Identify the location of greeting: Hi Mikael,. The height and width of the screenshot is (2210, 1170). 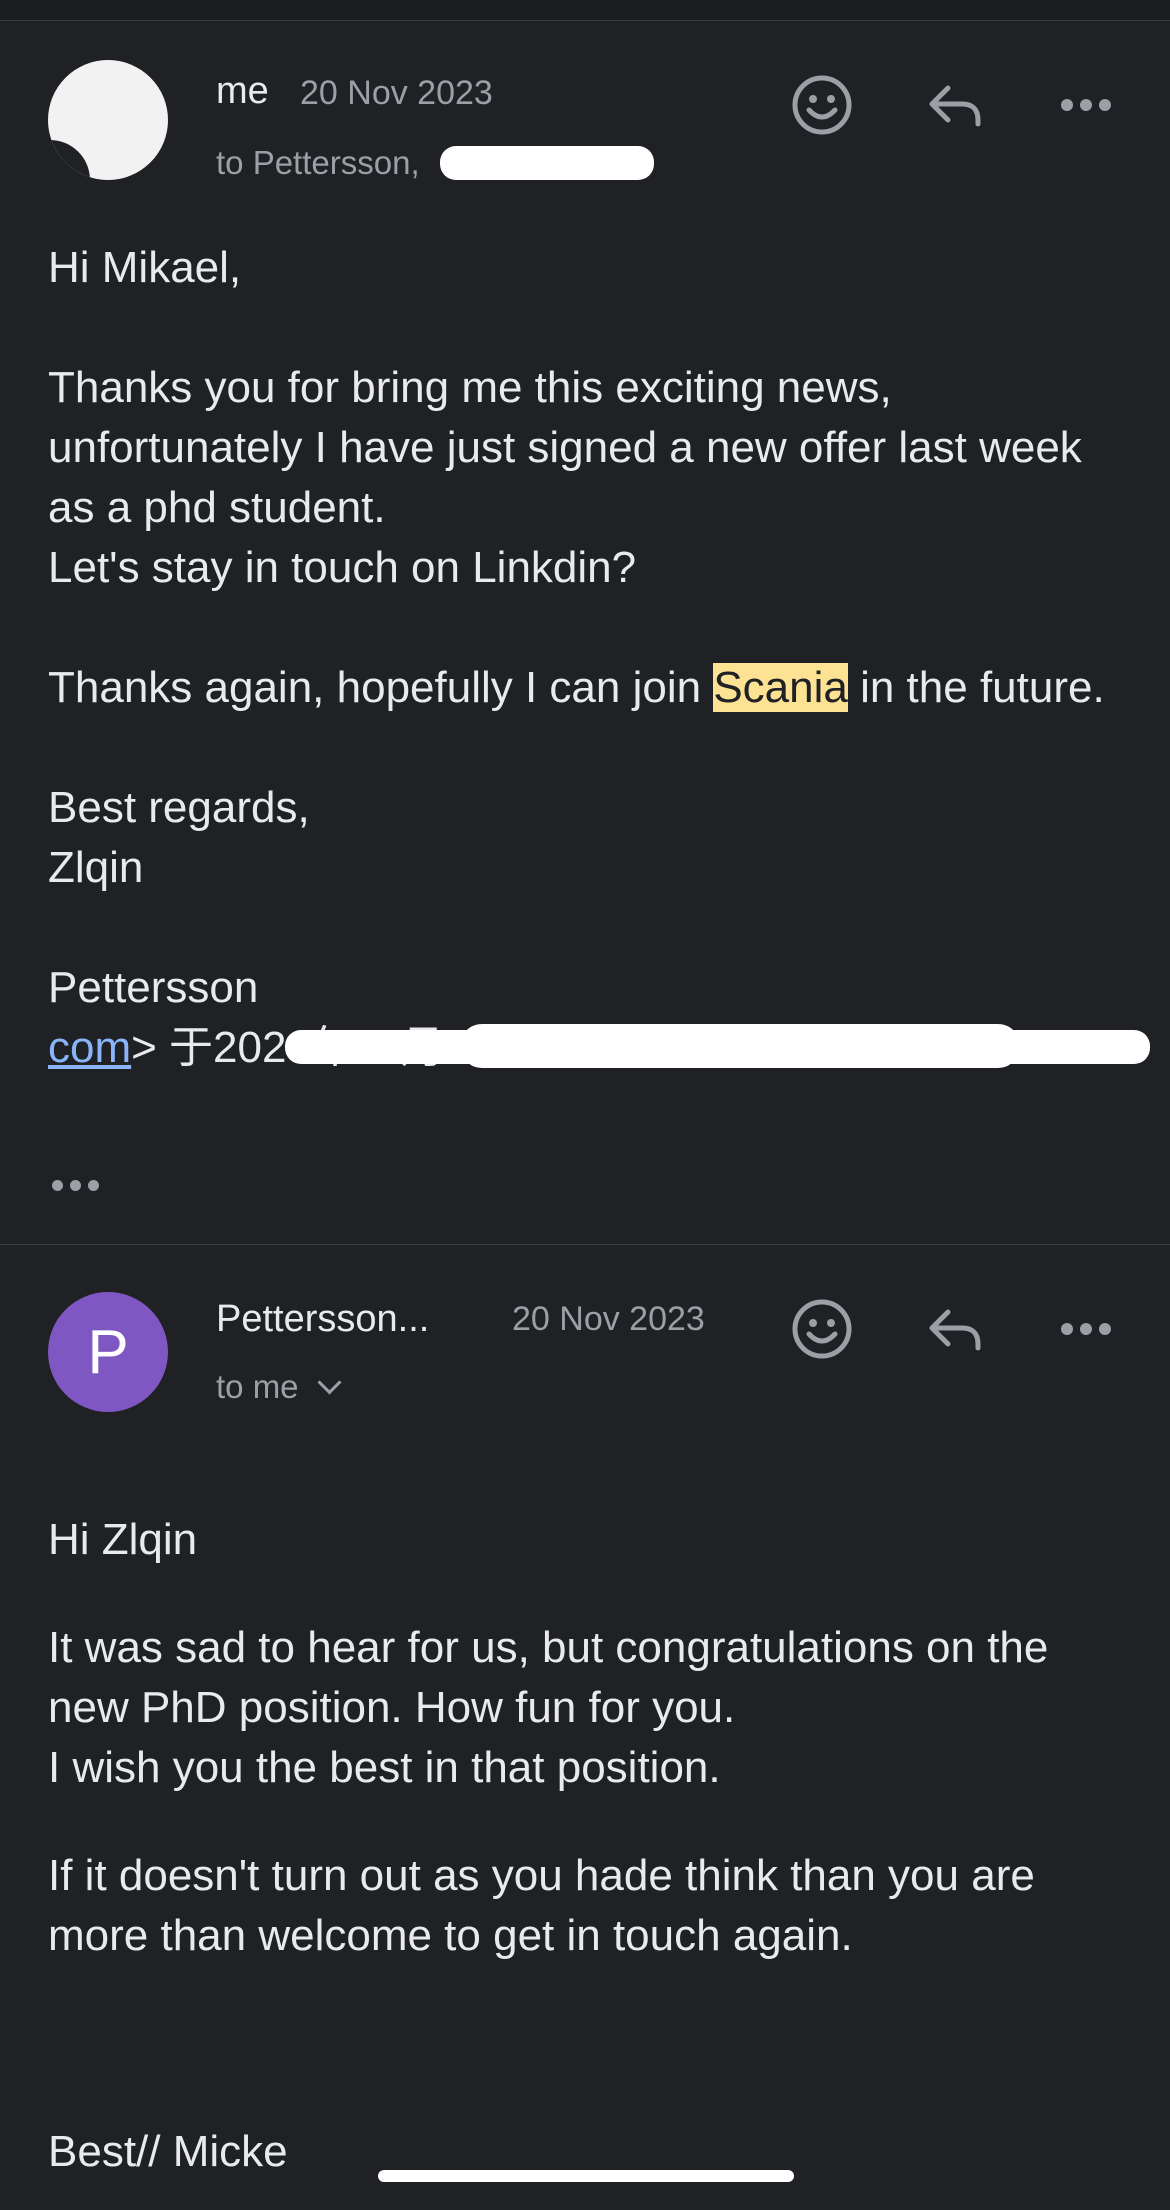
(145, 267).